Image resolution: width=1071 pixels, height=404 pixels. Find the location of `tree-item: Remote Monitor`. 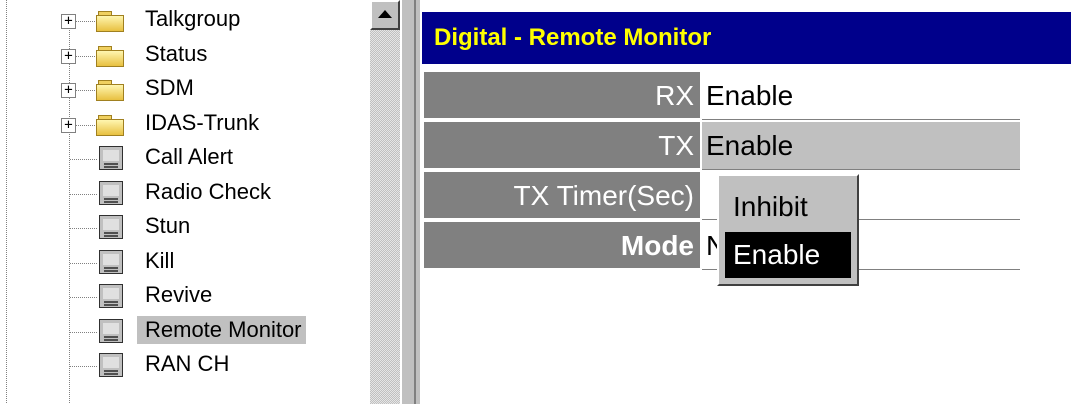

tree-item: Remote Monitor is located at coordinates (185, 330).